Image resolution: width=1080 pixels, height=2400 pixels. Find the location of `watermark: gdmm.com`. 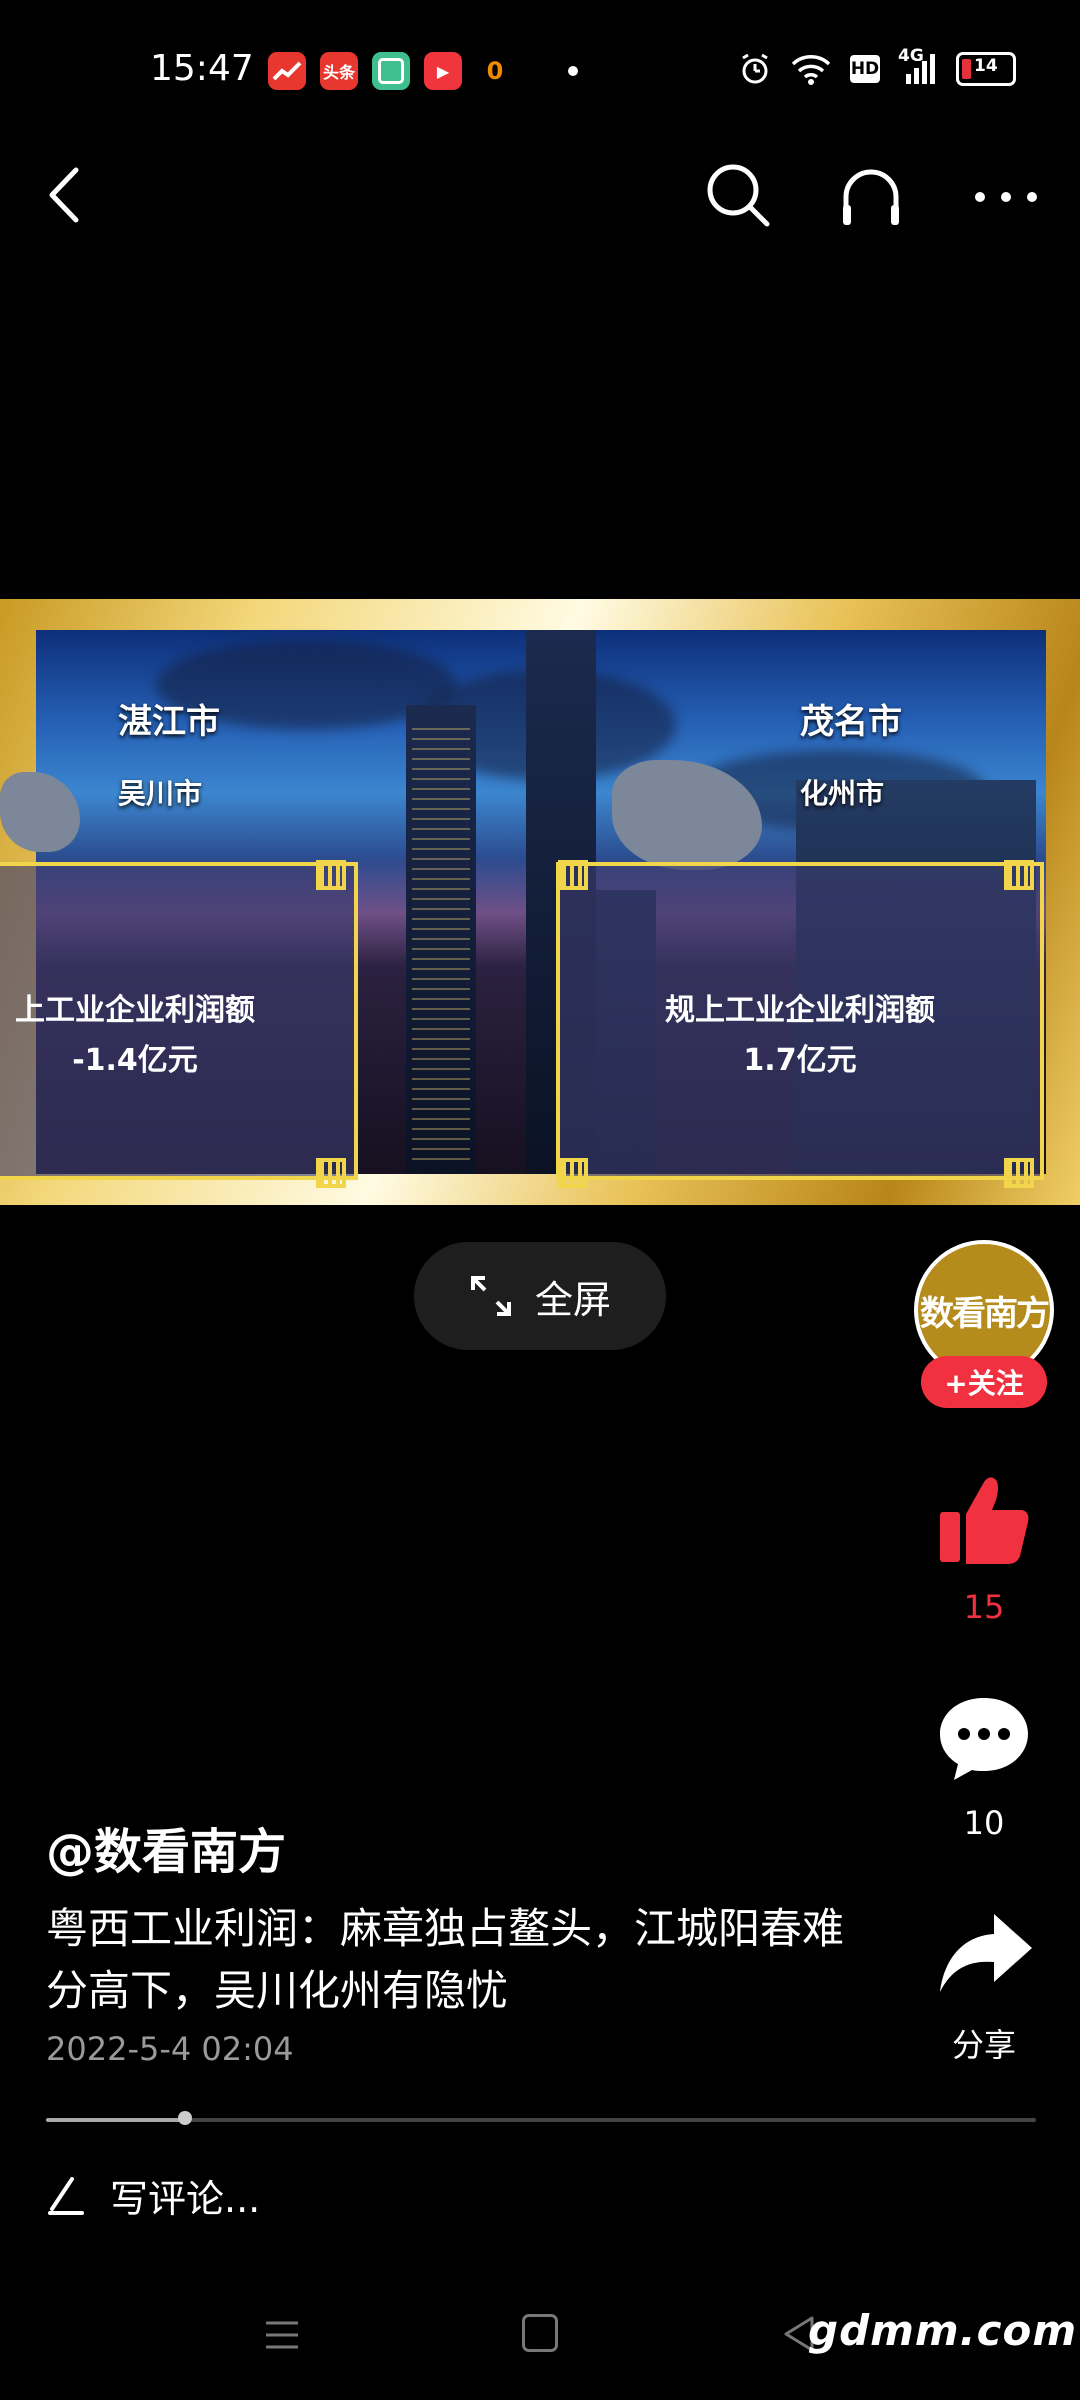

watermark: gdmm.com is located at coordinates (943, 2330).